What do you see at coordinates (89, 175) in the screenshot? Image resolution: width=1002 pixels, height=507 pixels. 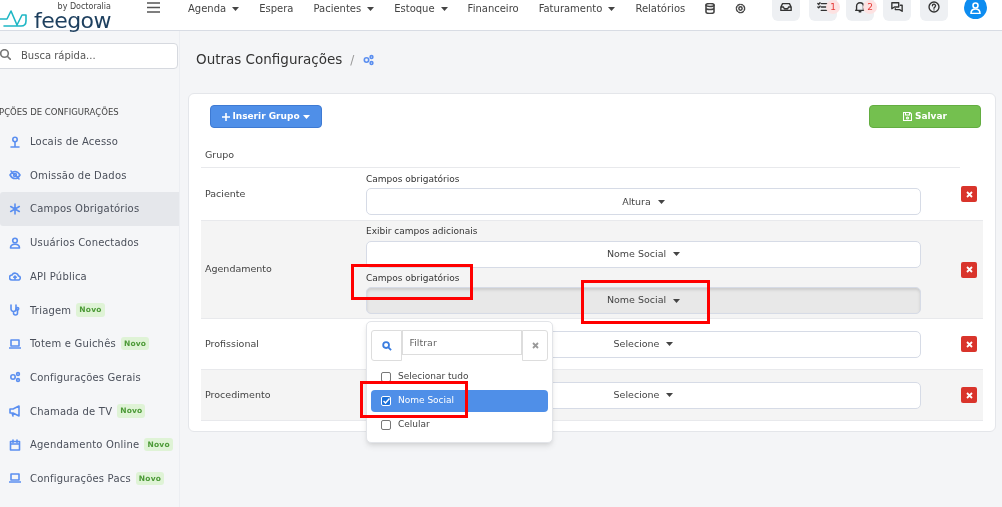 I see `sidebar-item: Omissão de Dados` at bounding box center [89, 175].